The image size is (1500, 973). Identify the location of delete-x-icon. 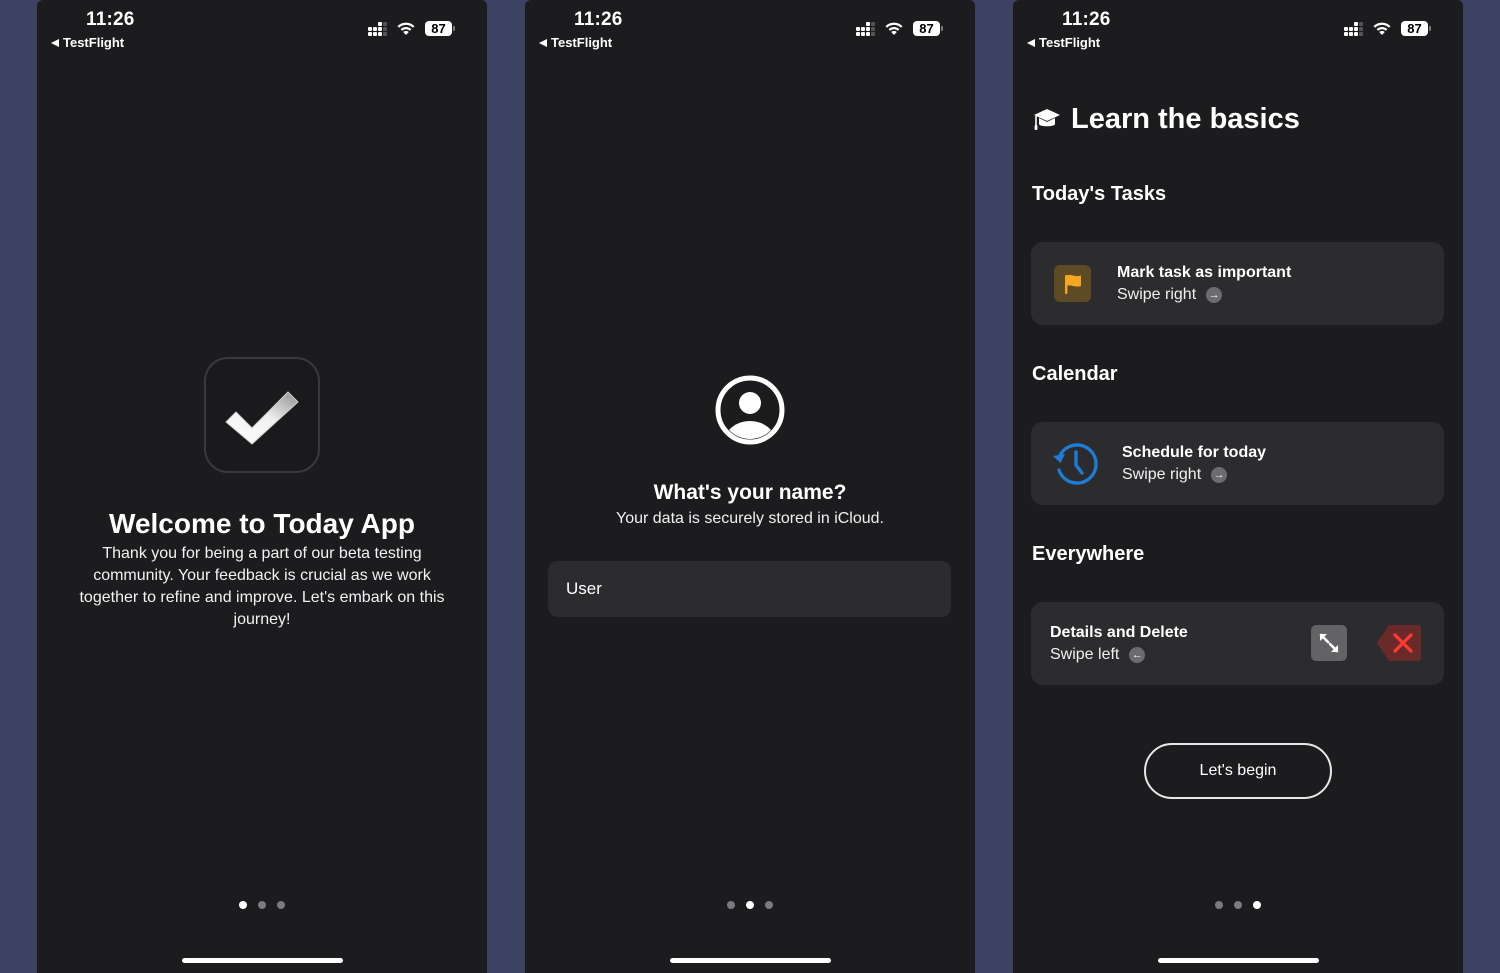
(1399, 643).